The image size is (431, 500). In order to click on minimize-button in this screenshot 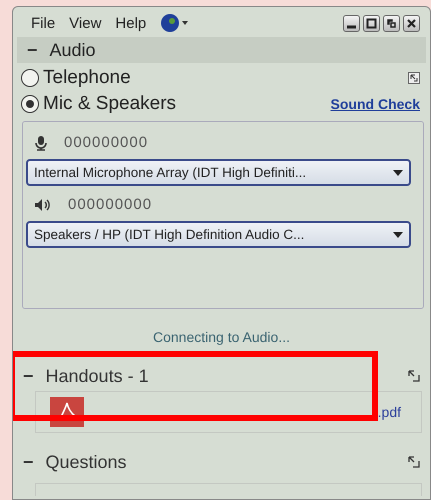, I will do `click(351, 23)`.